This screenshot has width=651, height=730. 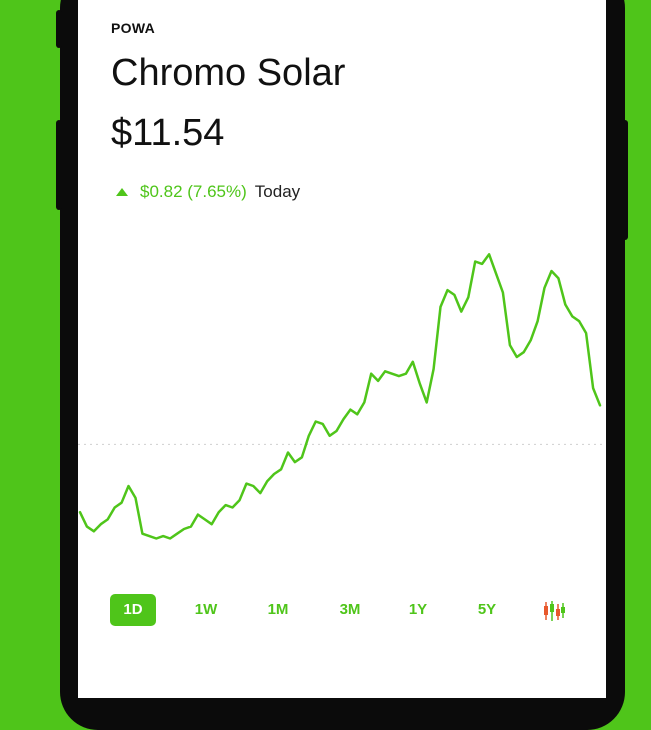 What do you see at coordinates (59, 29) in the screenshot?
I see `phone-side-button` at bounding box center [59, 29].